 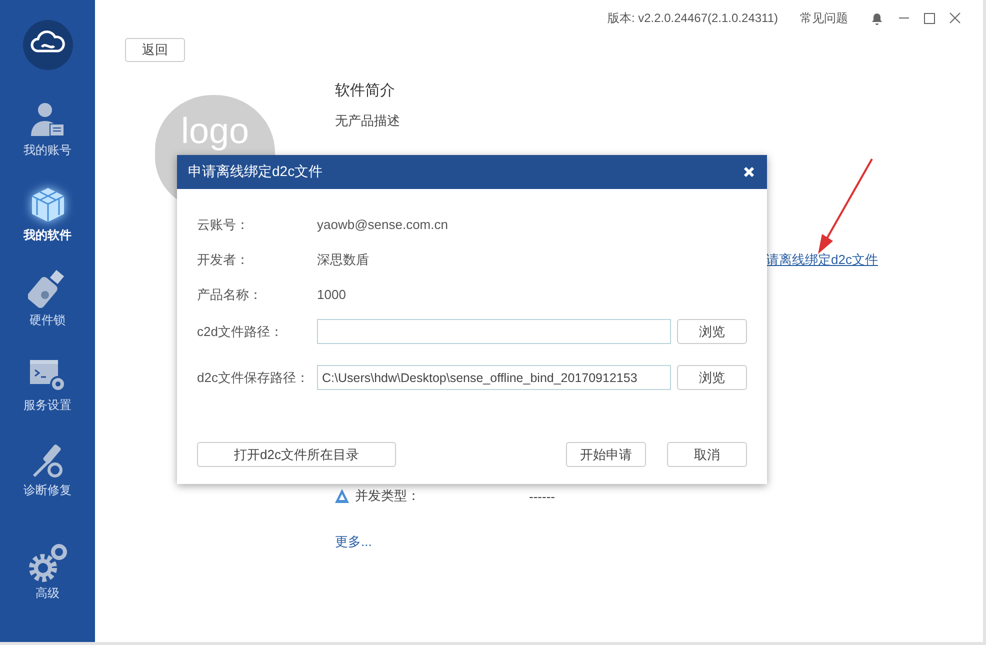 I want to click on field-label: 云账号：, so click(x=223, y=225).